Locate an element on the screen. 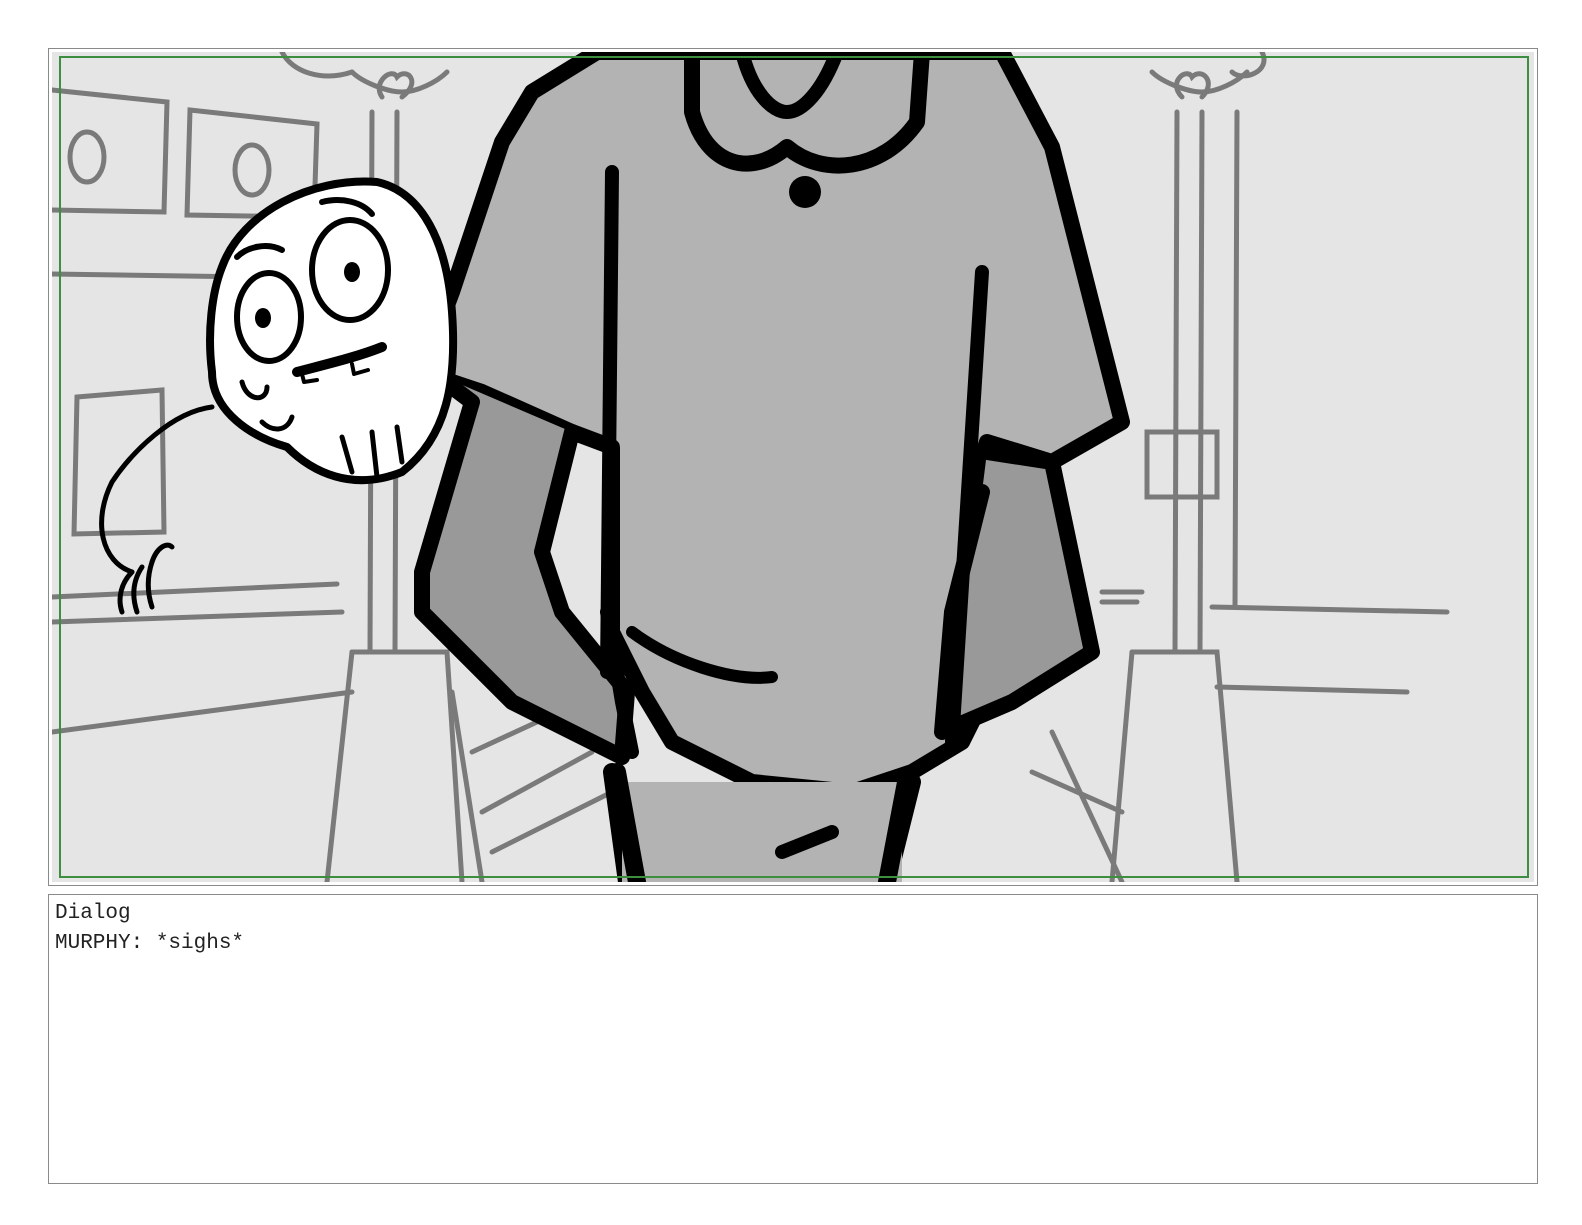 The height and width of the screenshot is (1225, 1582). dialog-heading: Dialog is located at coordinates (93, 913).